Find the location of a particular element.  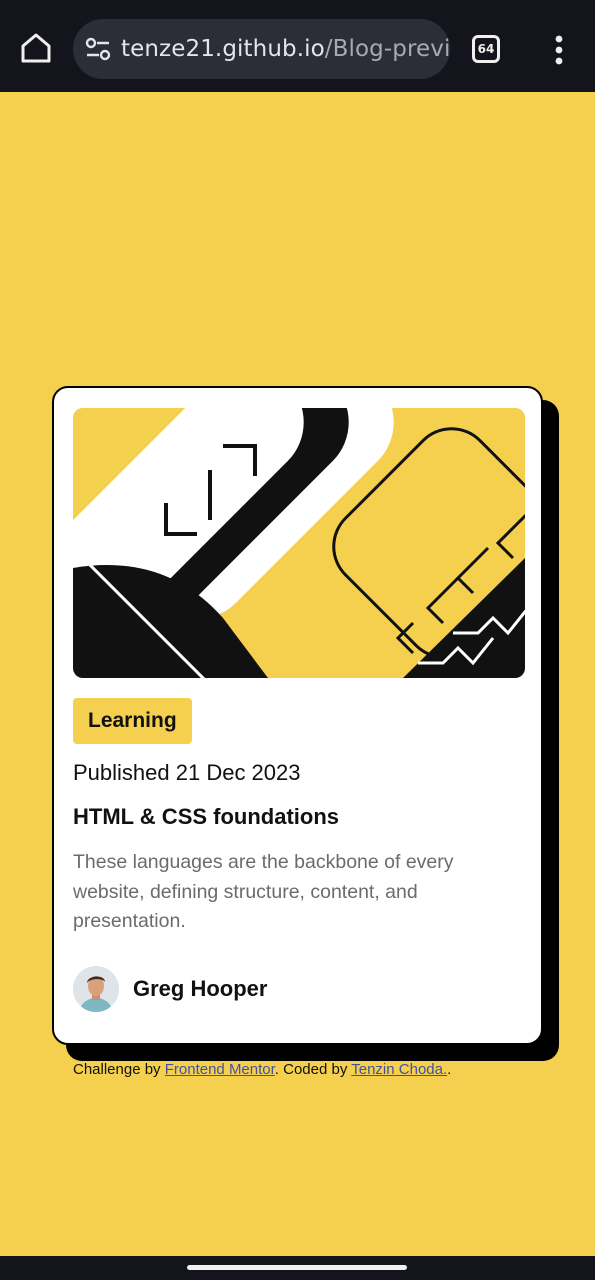

attribution-middle: . Coded by is located at coordinates (313, 1069).